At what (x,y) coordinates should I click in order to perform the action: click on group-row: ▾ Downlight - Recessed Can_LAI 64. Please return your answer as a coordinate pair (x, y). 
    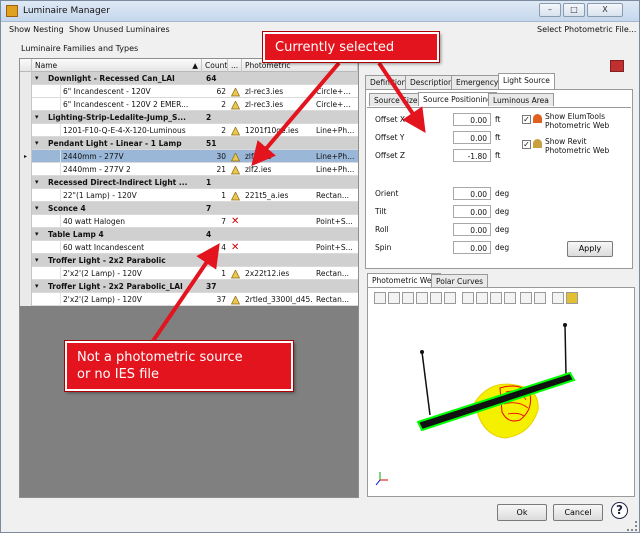
    Looking at the image, I should click on (189, 78).